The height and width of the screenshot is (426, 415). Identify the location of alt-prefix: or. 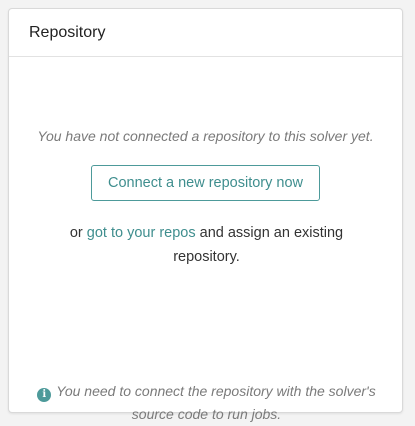
(78, 233).